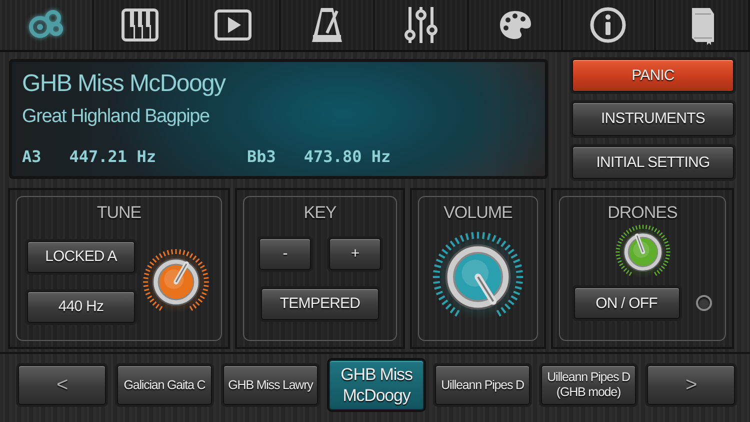 The width and height of the screenshot is (750, 422). I want to click on menu-button: INITIAL SETTING, so click(653, 162).